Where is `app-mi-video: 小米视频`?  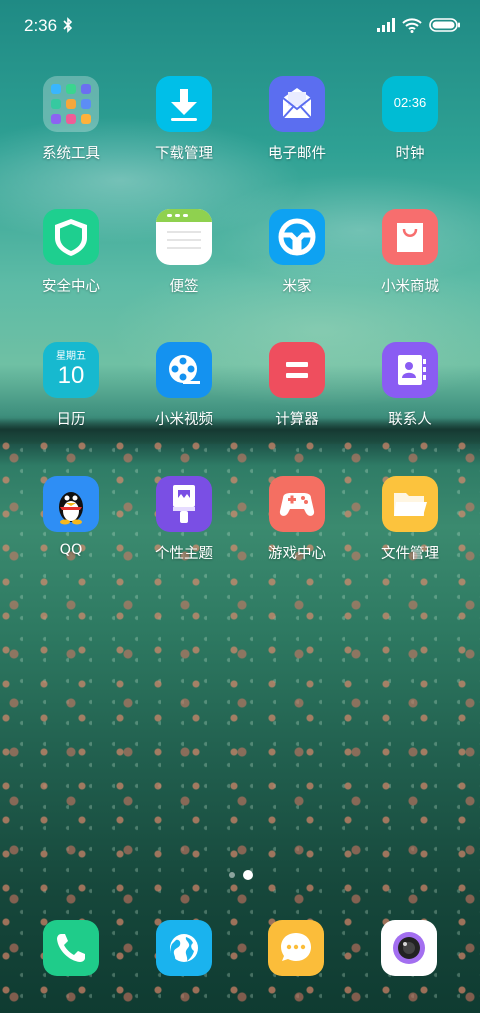
app-mi-video: 小米视频 is located at coordinates (184, 397).